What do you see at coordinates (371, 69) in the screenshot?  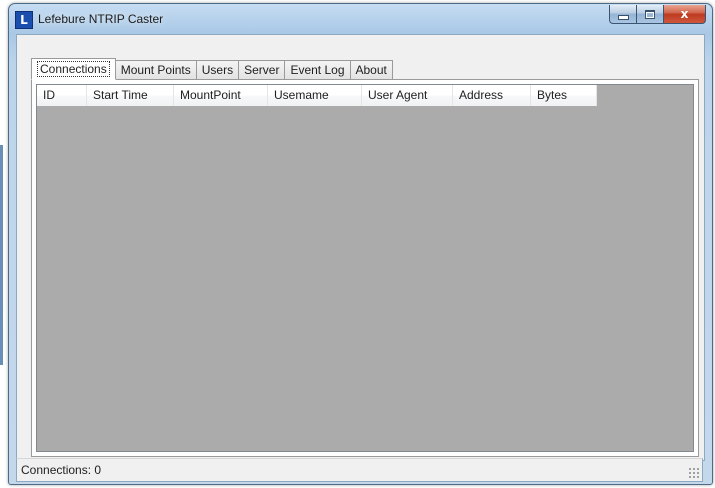 I see `tab-about: About` at bounding box center [371, 69].